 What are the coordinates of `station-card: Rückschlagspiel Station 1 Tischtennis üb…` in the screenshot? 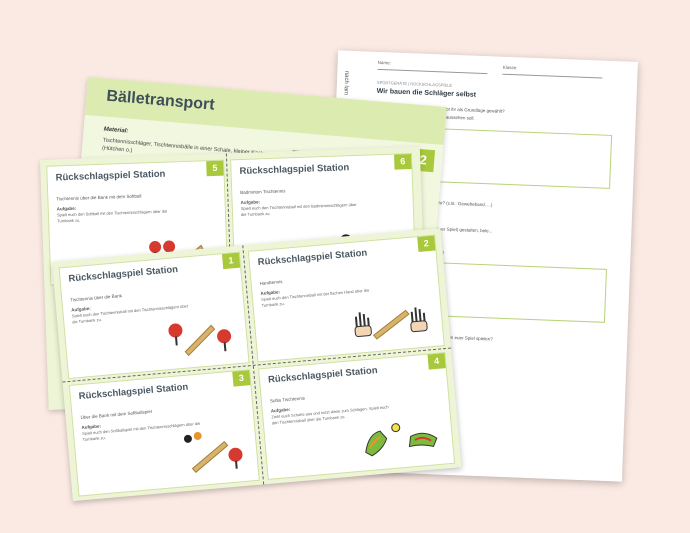 It's located at (154, 315).